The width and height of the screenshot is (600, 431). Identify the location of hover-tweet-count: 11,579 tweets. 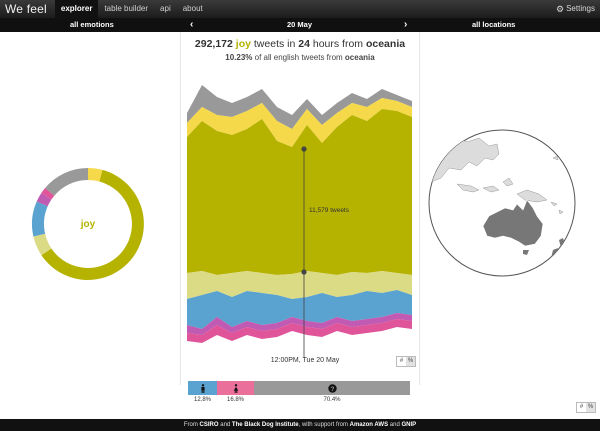
(329, 210).